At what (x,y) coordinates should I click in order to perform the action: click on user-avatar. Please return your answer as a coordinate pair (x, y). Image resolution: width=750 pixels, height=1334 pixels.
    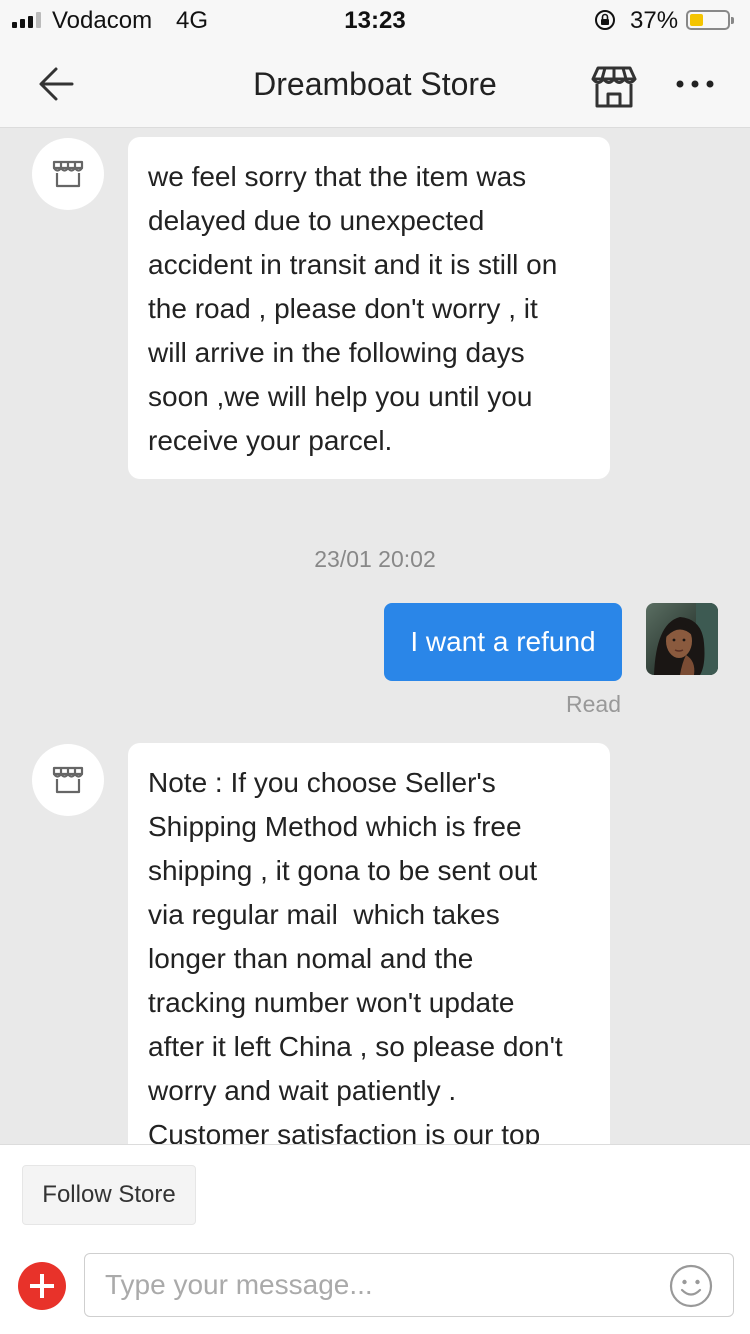
    Looking at the image, I should click on (682, 639).